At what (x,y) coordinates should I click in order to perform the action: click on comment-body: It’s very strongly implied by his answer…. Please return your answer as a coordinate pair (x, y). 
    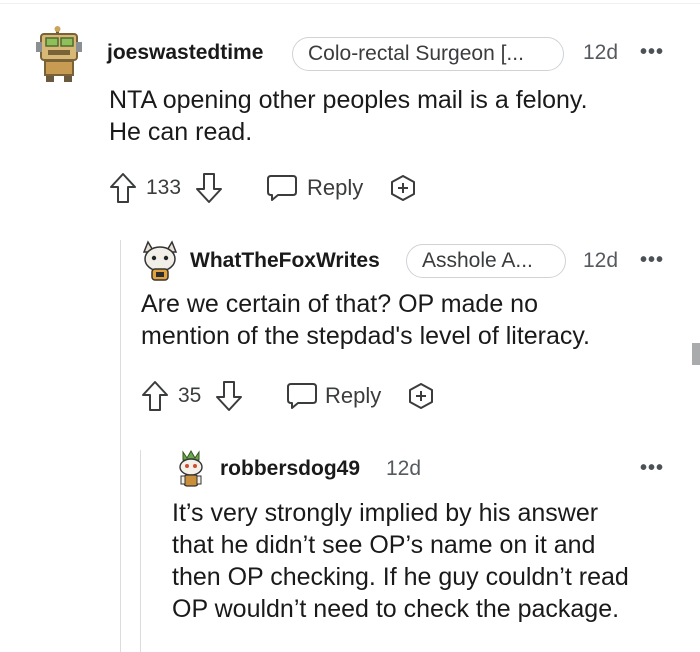
    Looking at the image, I should click on (427, 561).